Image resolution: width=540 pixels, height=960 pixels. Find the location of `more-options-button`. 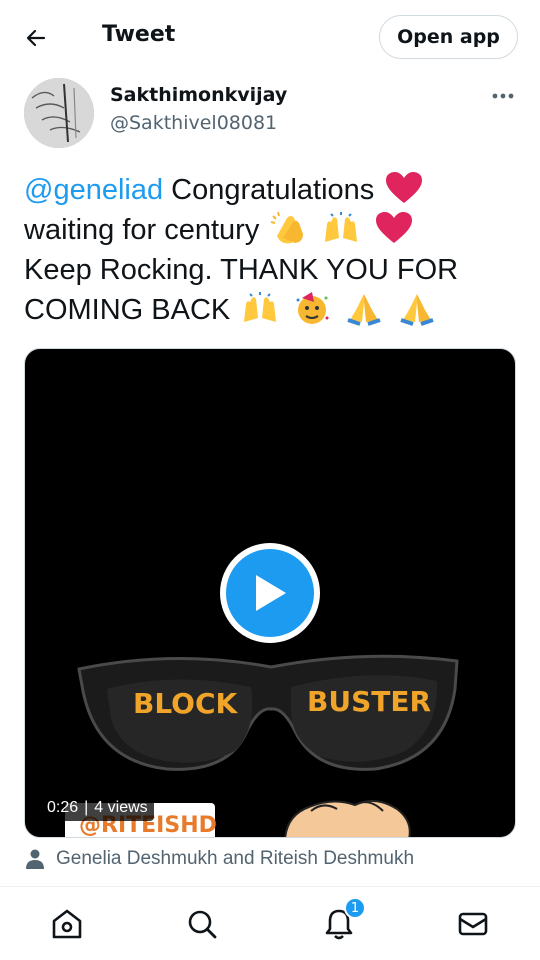

more-options-button is located at coordinates (503, 96).